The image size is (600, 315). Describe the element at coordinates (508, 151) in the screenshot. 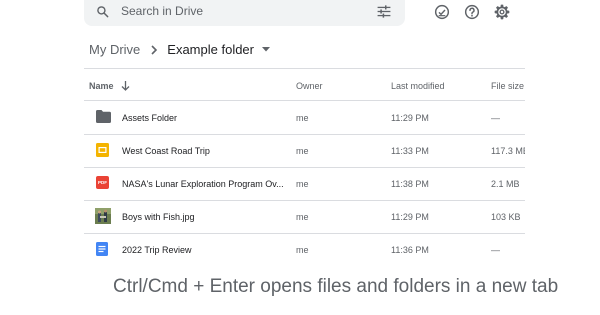

I see `file-size: 117.3 MB` at that location.